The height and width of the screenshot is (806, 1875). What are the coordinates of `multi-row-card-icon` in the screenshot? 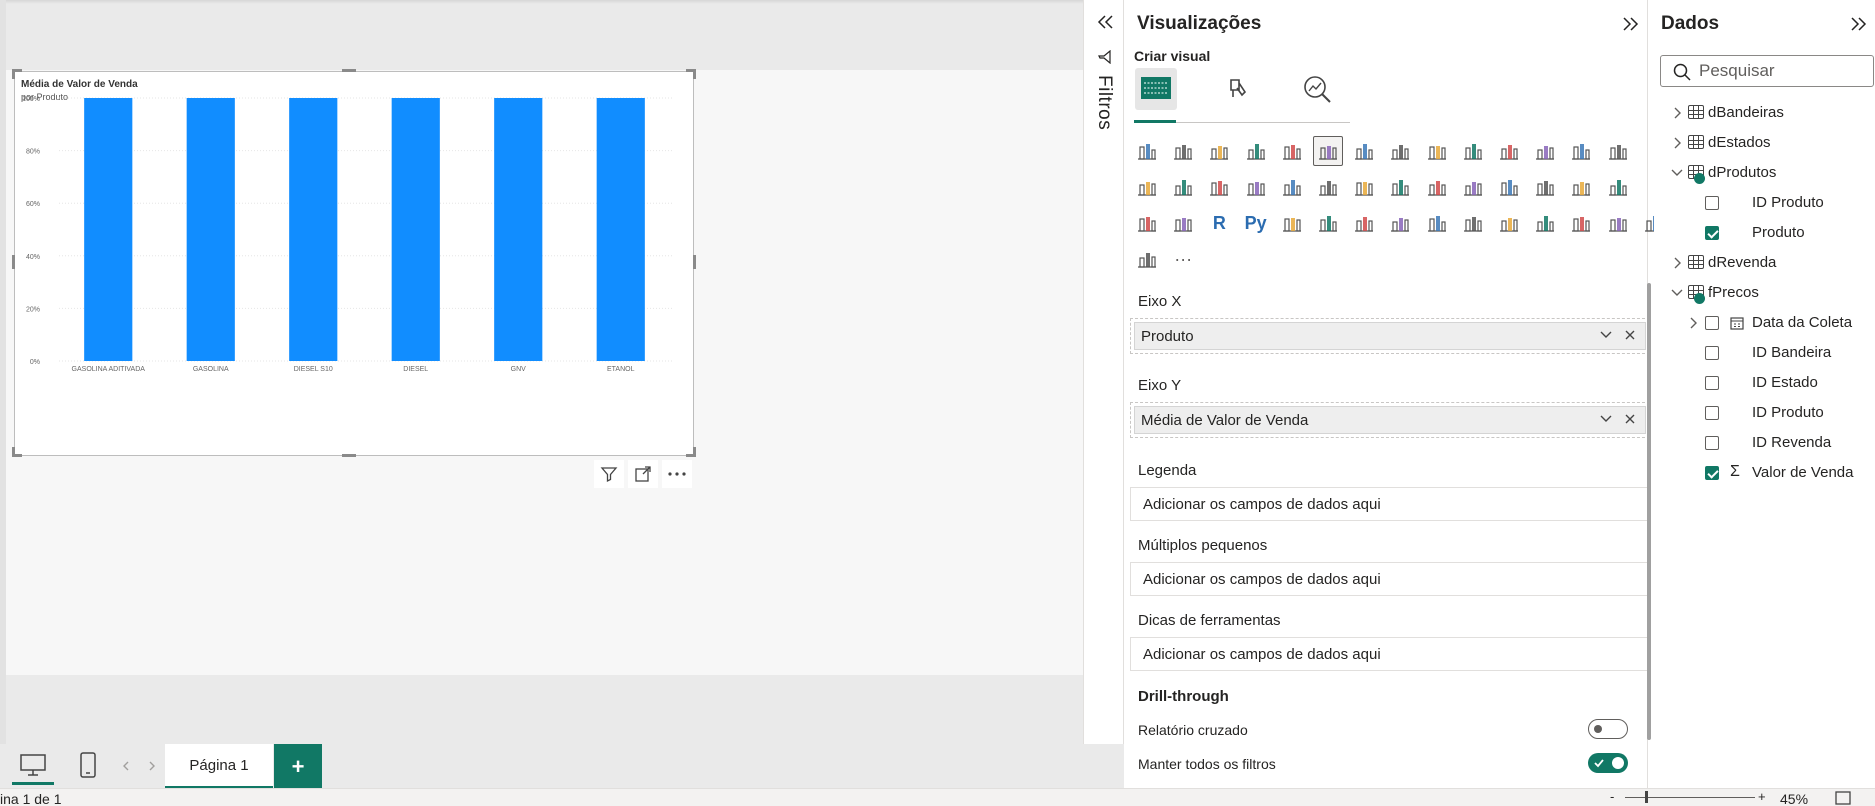 It's located at (1545, 187).